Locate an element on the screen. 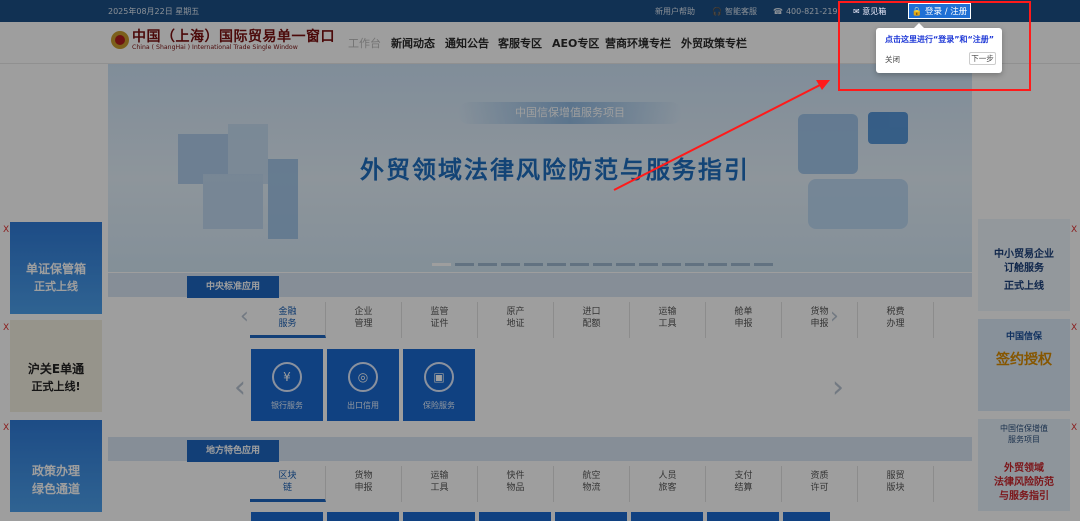 This screenshot has width=1080, height=521. annotation-arrow is located at coordinates (721, 135).